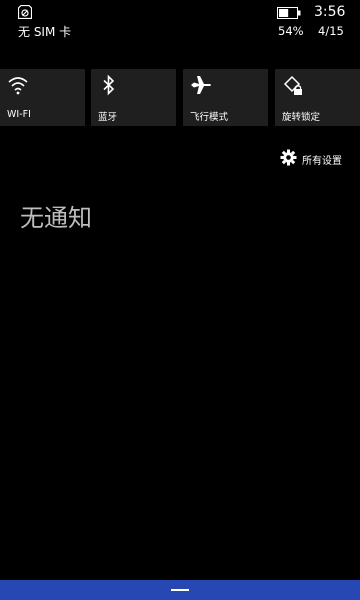 Image resolution: width=360 pixels, height=600 pixels. I want to click on quick-actions: WI-FI 蓝牙 飞行模式 旋转锁定, so click(180, 97).